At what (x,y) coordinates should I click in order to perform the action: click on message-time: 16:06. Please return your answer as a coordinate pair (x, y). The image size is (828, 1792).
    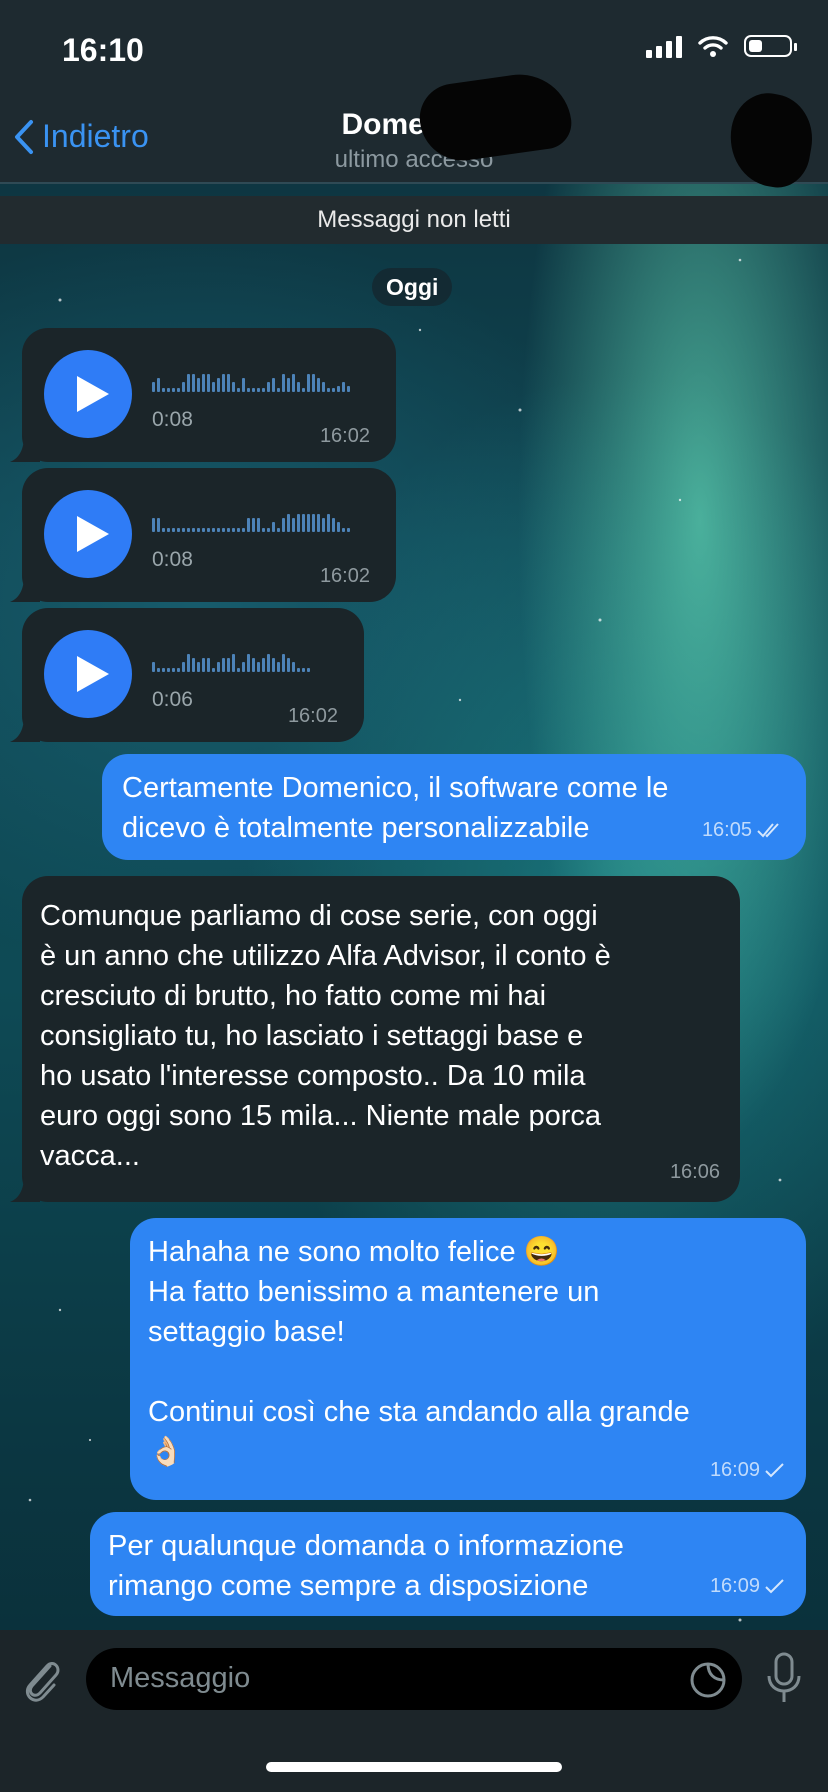
    Looking at the image, I should click on (694, 1172).